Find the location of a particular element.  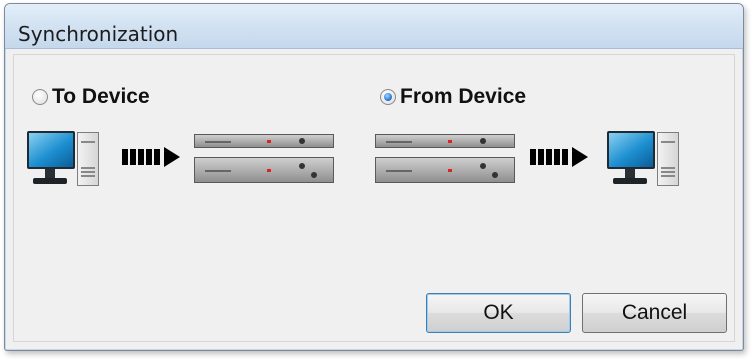

to-device-radio: To Device is located at coordinates (91, 97).